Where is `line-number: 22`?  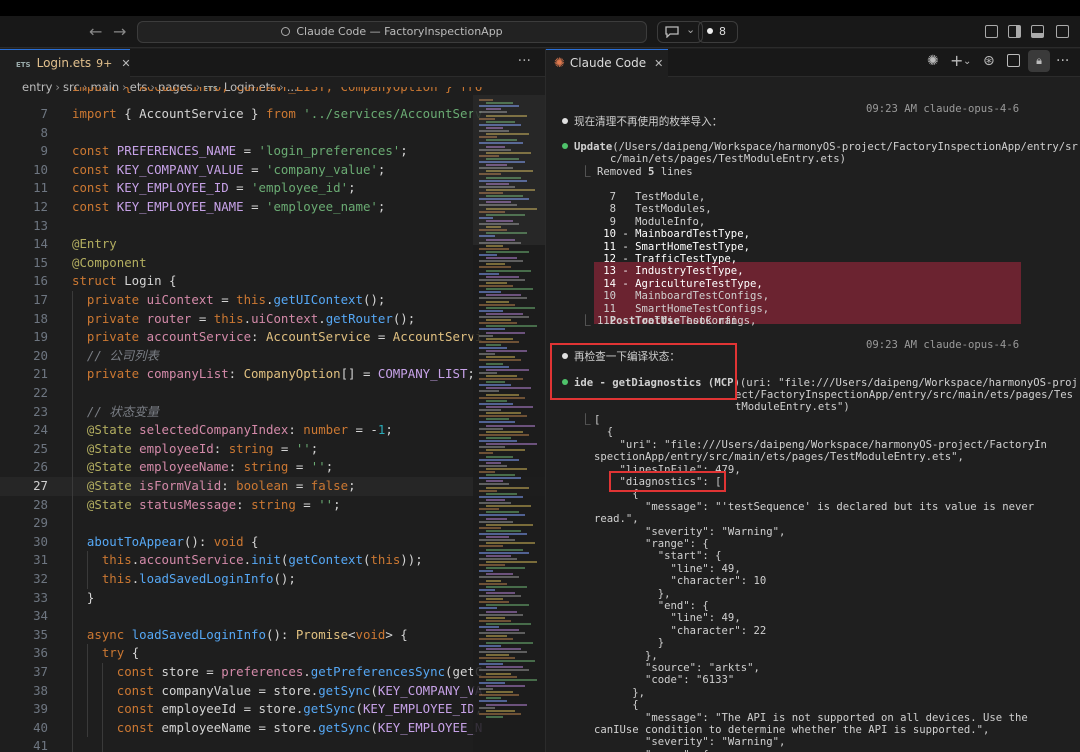
line-number: 22 is located at coordinates (40, 392).